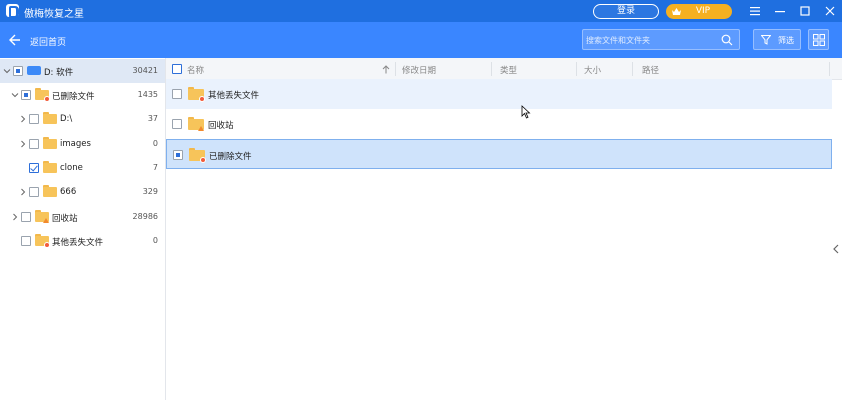 This screenshot has width=842, height=400. I want to click on close-button, so click(830, 11).